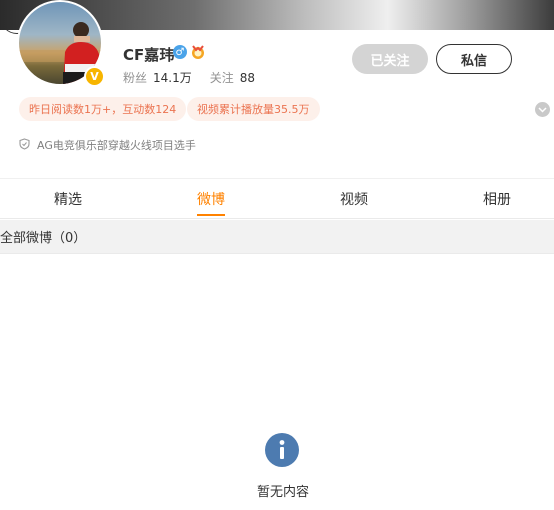  Describe the element at coordinates (247, 78) in the screenshot. I see `follow-count: 88` at that location.